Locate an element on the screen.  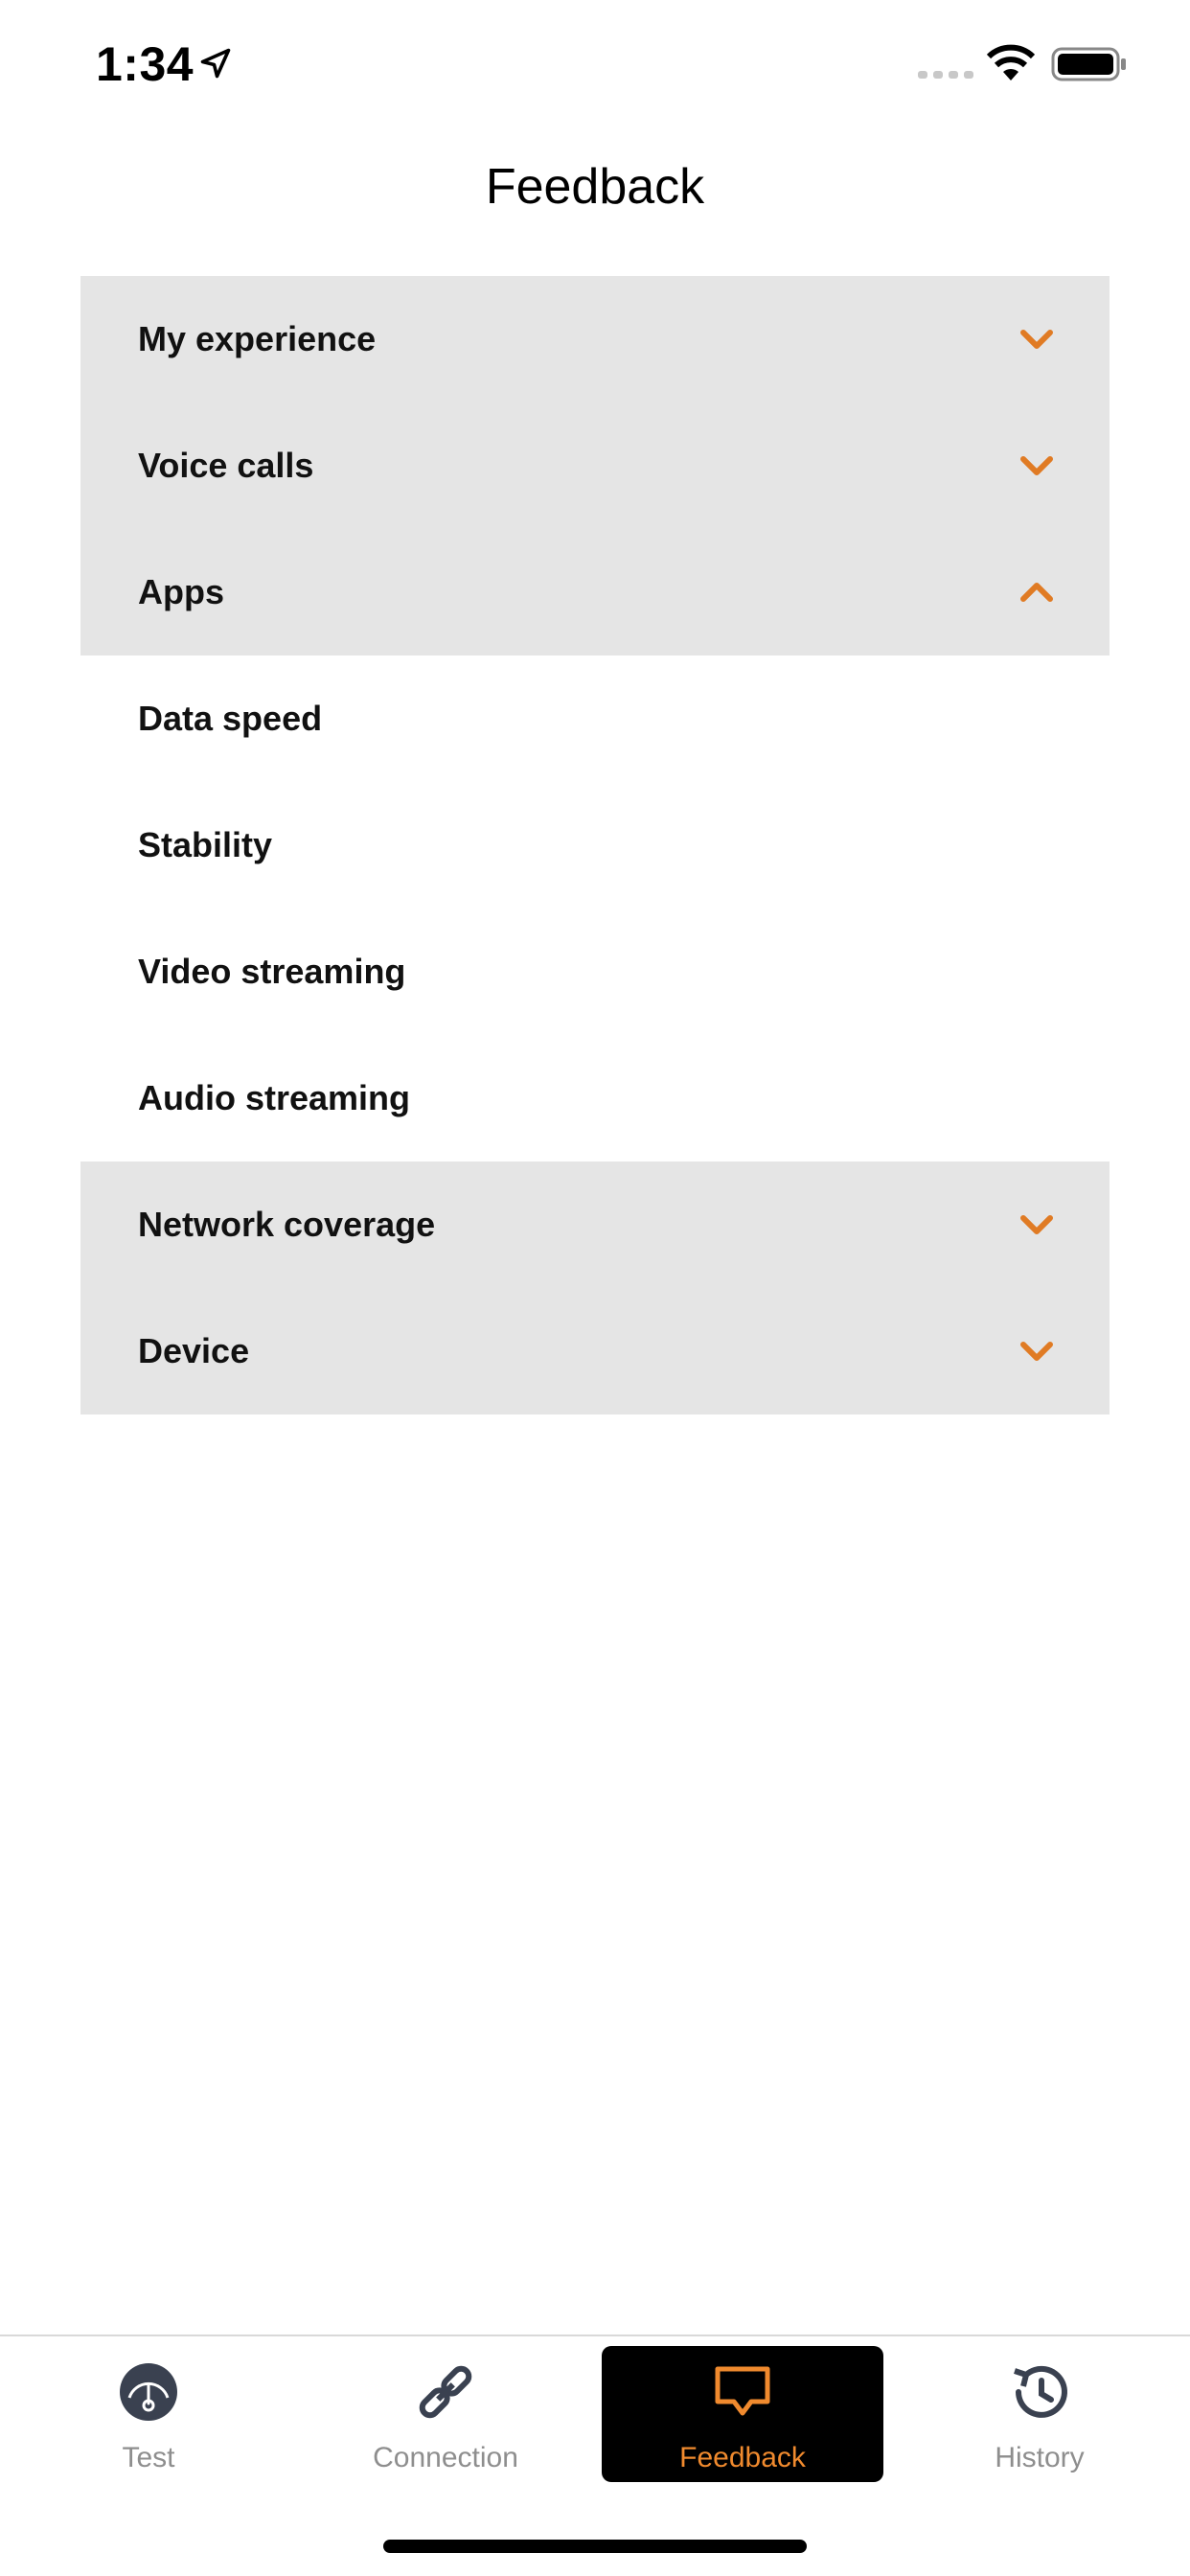
subcategory-label: Data speed is located at coordinates (230, 718).